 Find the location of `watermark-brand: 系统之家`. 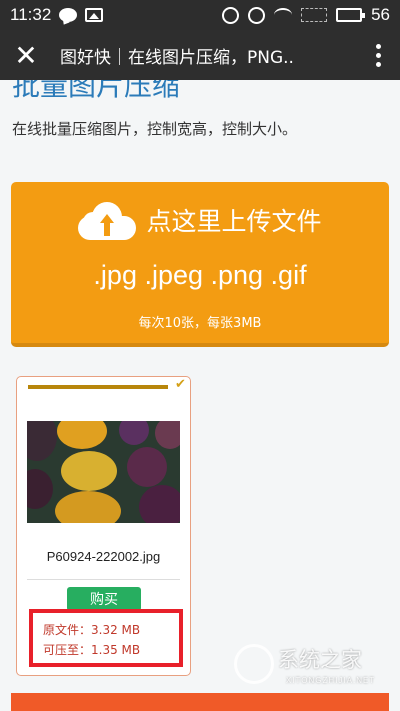

watermark-brand: 系统之家 is located at coordinates (320, 660).